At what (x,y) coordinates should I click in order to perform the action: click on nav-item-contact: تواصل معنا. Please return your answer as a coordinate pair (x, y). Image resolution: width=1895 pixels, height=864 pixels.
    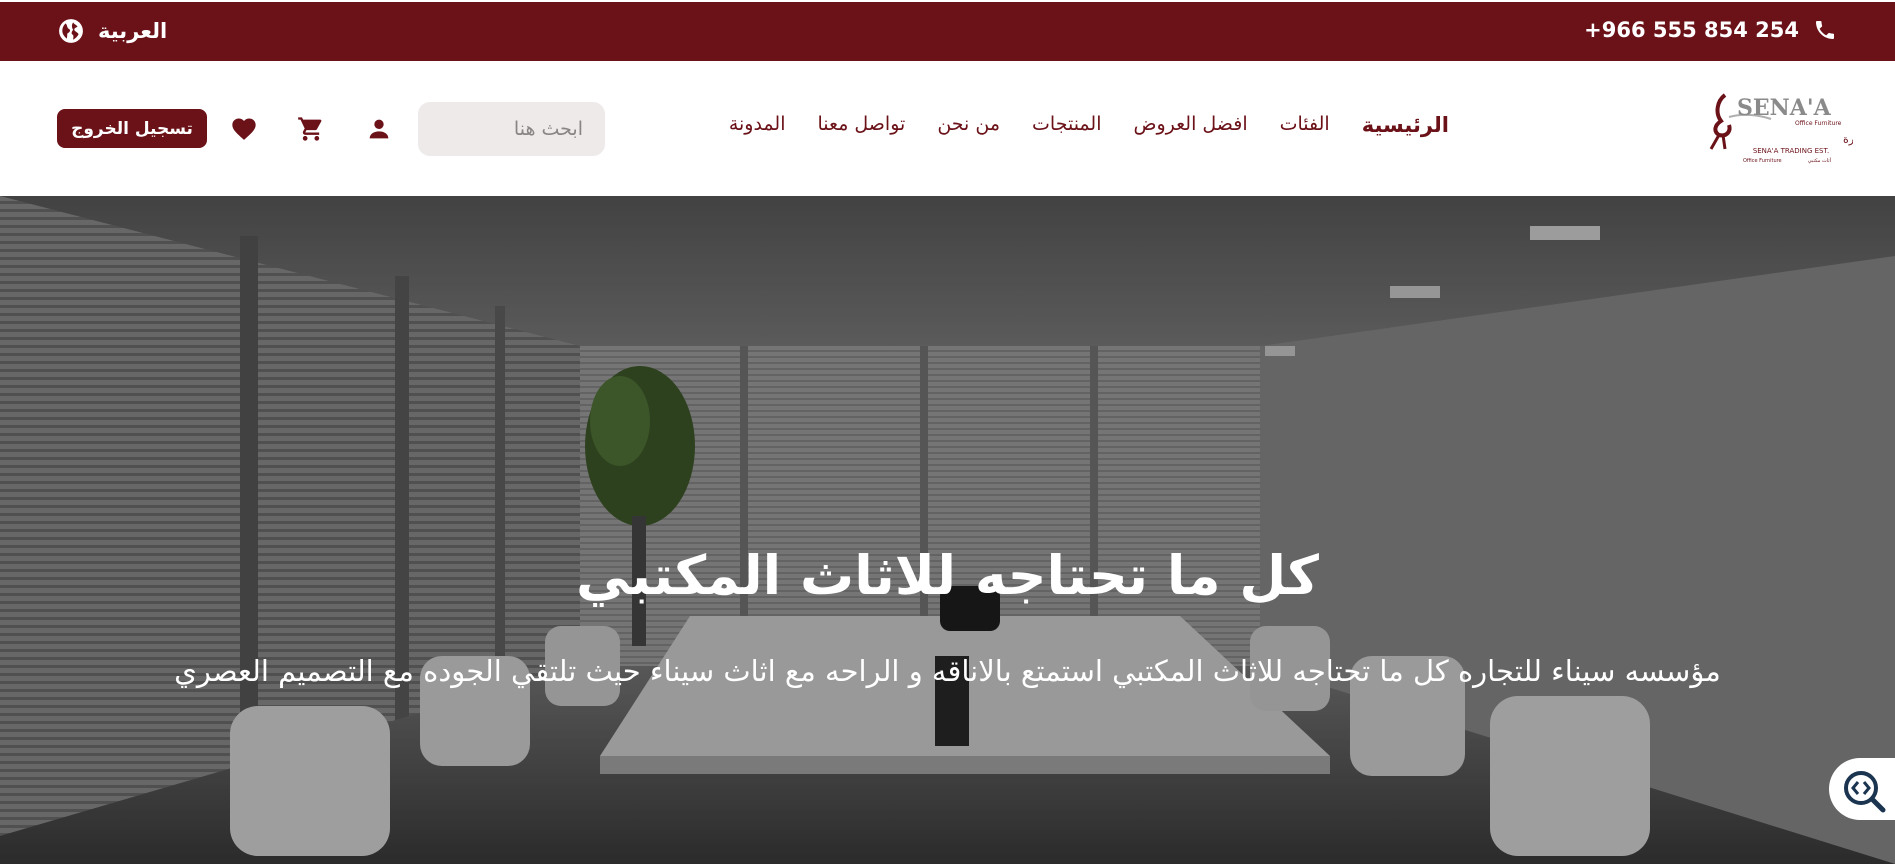
    Looking at the image, I should click on (862, 125).